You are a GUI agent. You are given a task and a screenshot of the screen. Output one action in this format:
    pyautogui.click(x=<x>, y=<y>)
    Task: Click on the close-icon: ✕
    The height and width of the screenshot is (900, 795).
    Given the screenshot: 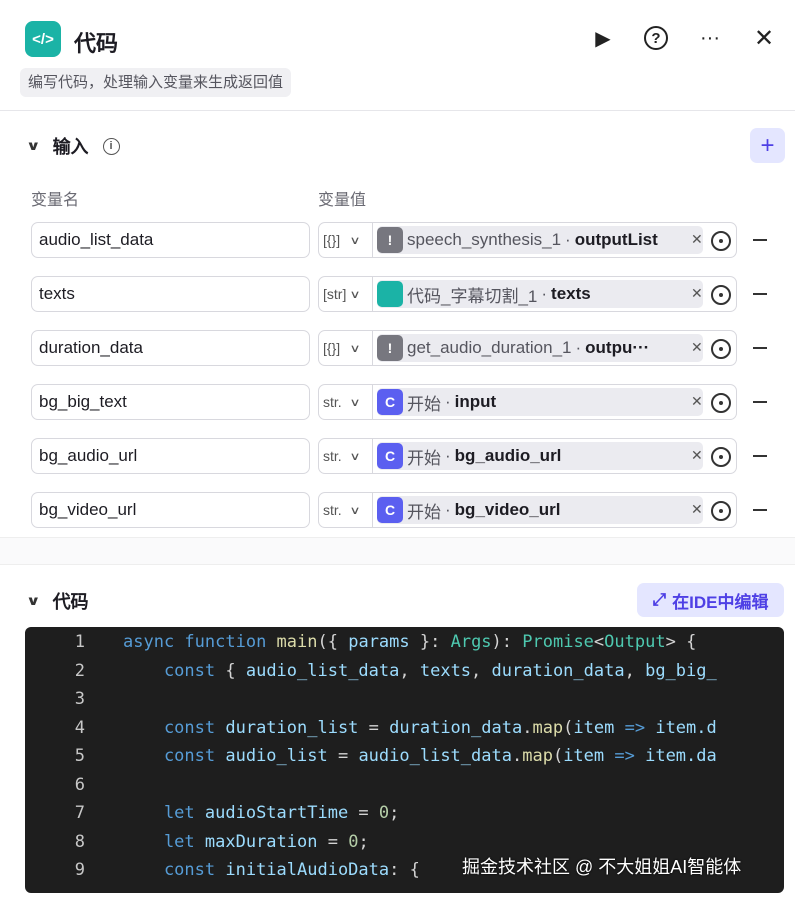 What is the action you would take?
    pyautogui.click(x=764, y=38)
    